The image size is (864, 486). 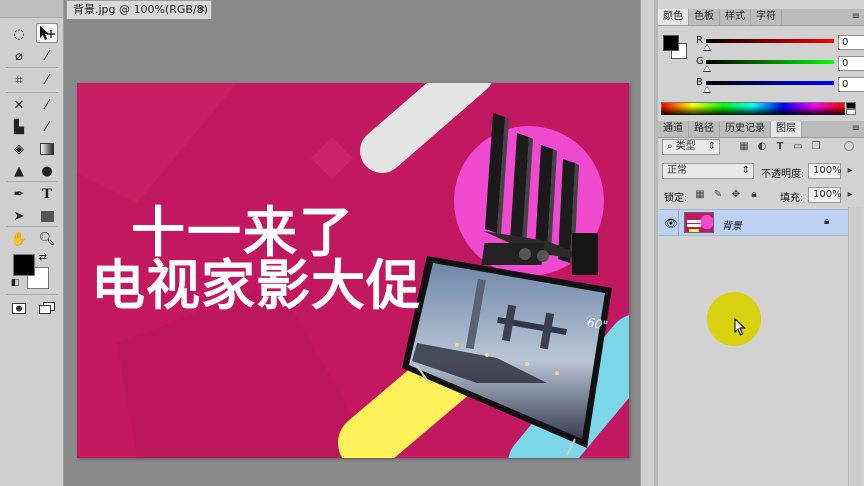 I want to click on tab-paths: 路径, so click(x=704, y=129).